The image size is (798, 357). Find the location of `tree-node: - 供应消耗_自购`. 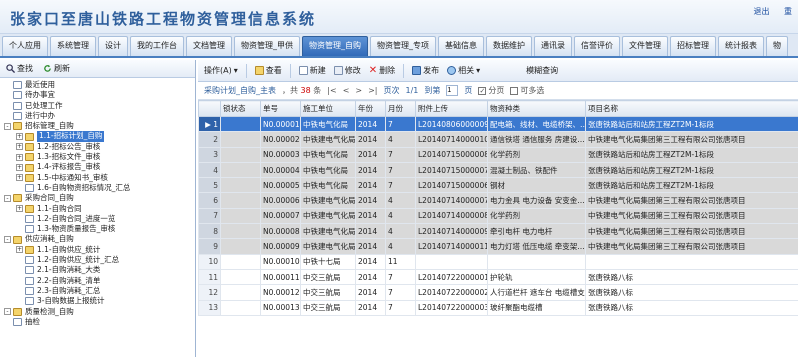

tree-node: - 供应消耗_自购 is located at coordinates (99, 239).